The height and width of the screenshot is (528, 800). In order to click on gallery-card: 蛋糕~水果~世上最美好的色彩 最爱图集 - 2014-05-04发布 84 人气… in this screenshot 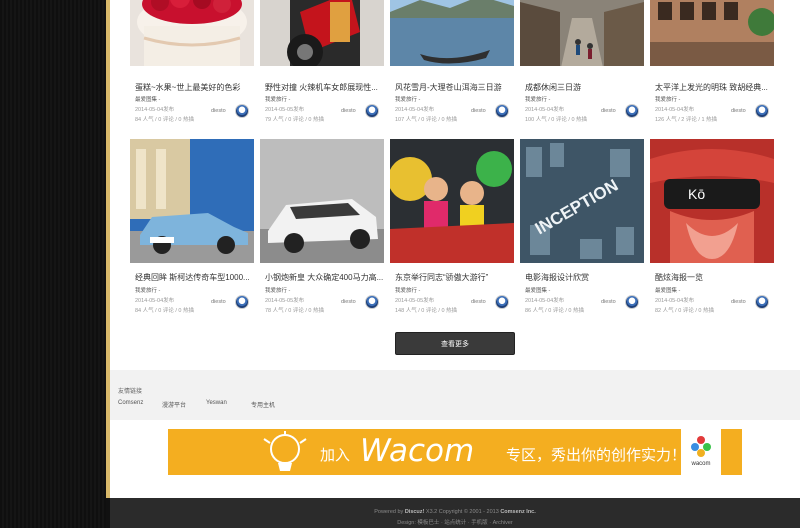, I will do `click(192, 61)`.